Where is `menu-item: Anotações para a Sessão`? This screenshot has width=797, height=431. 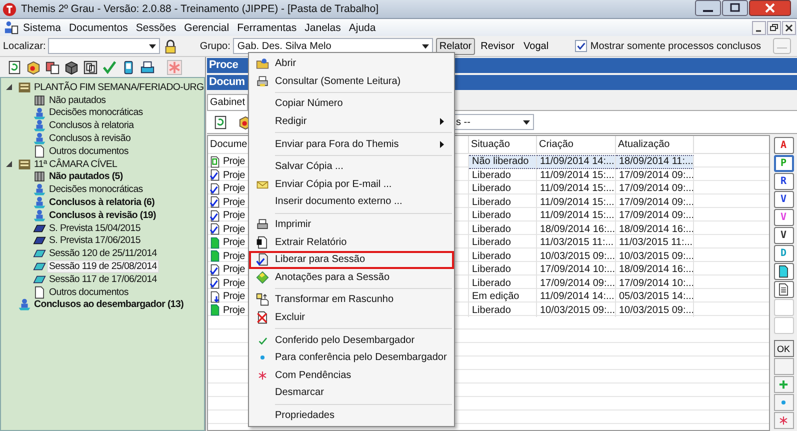 menu-item: Anotações para a Sessão is located at coordinates (351, 277).